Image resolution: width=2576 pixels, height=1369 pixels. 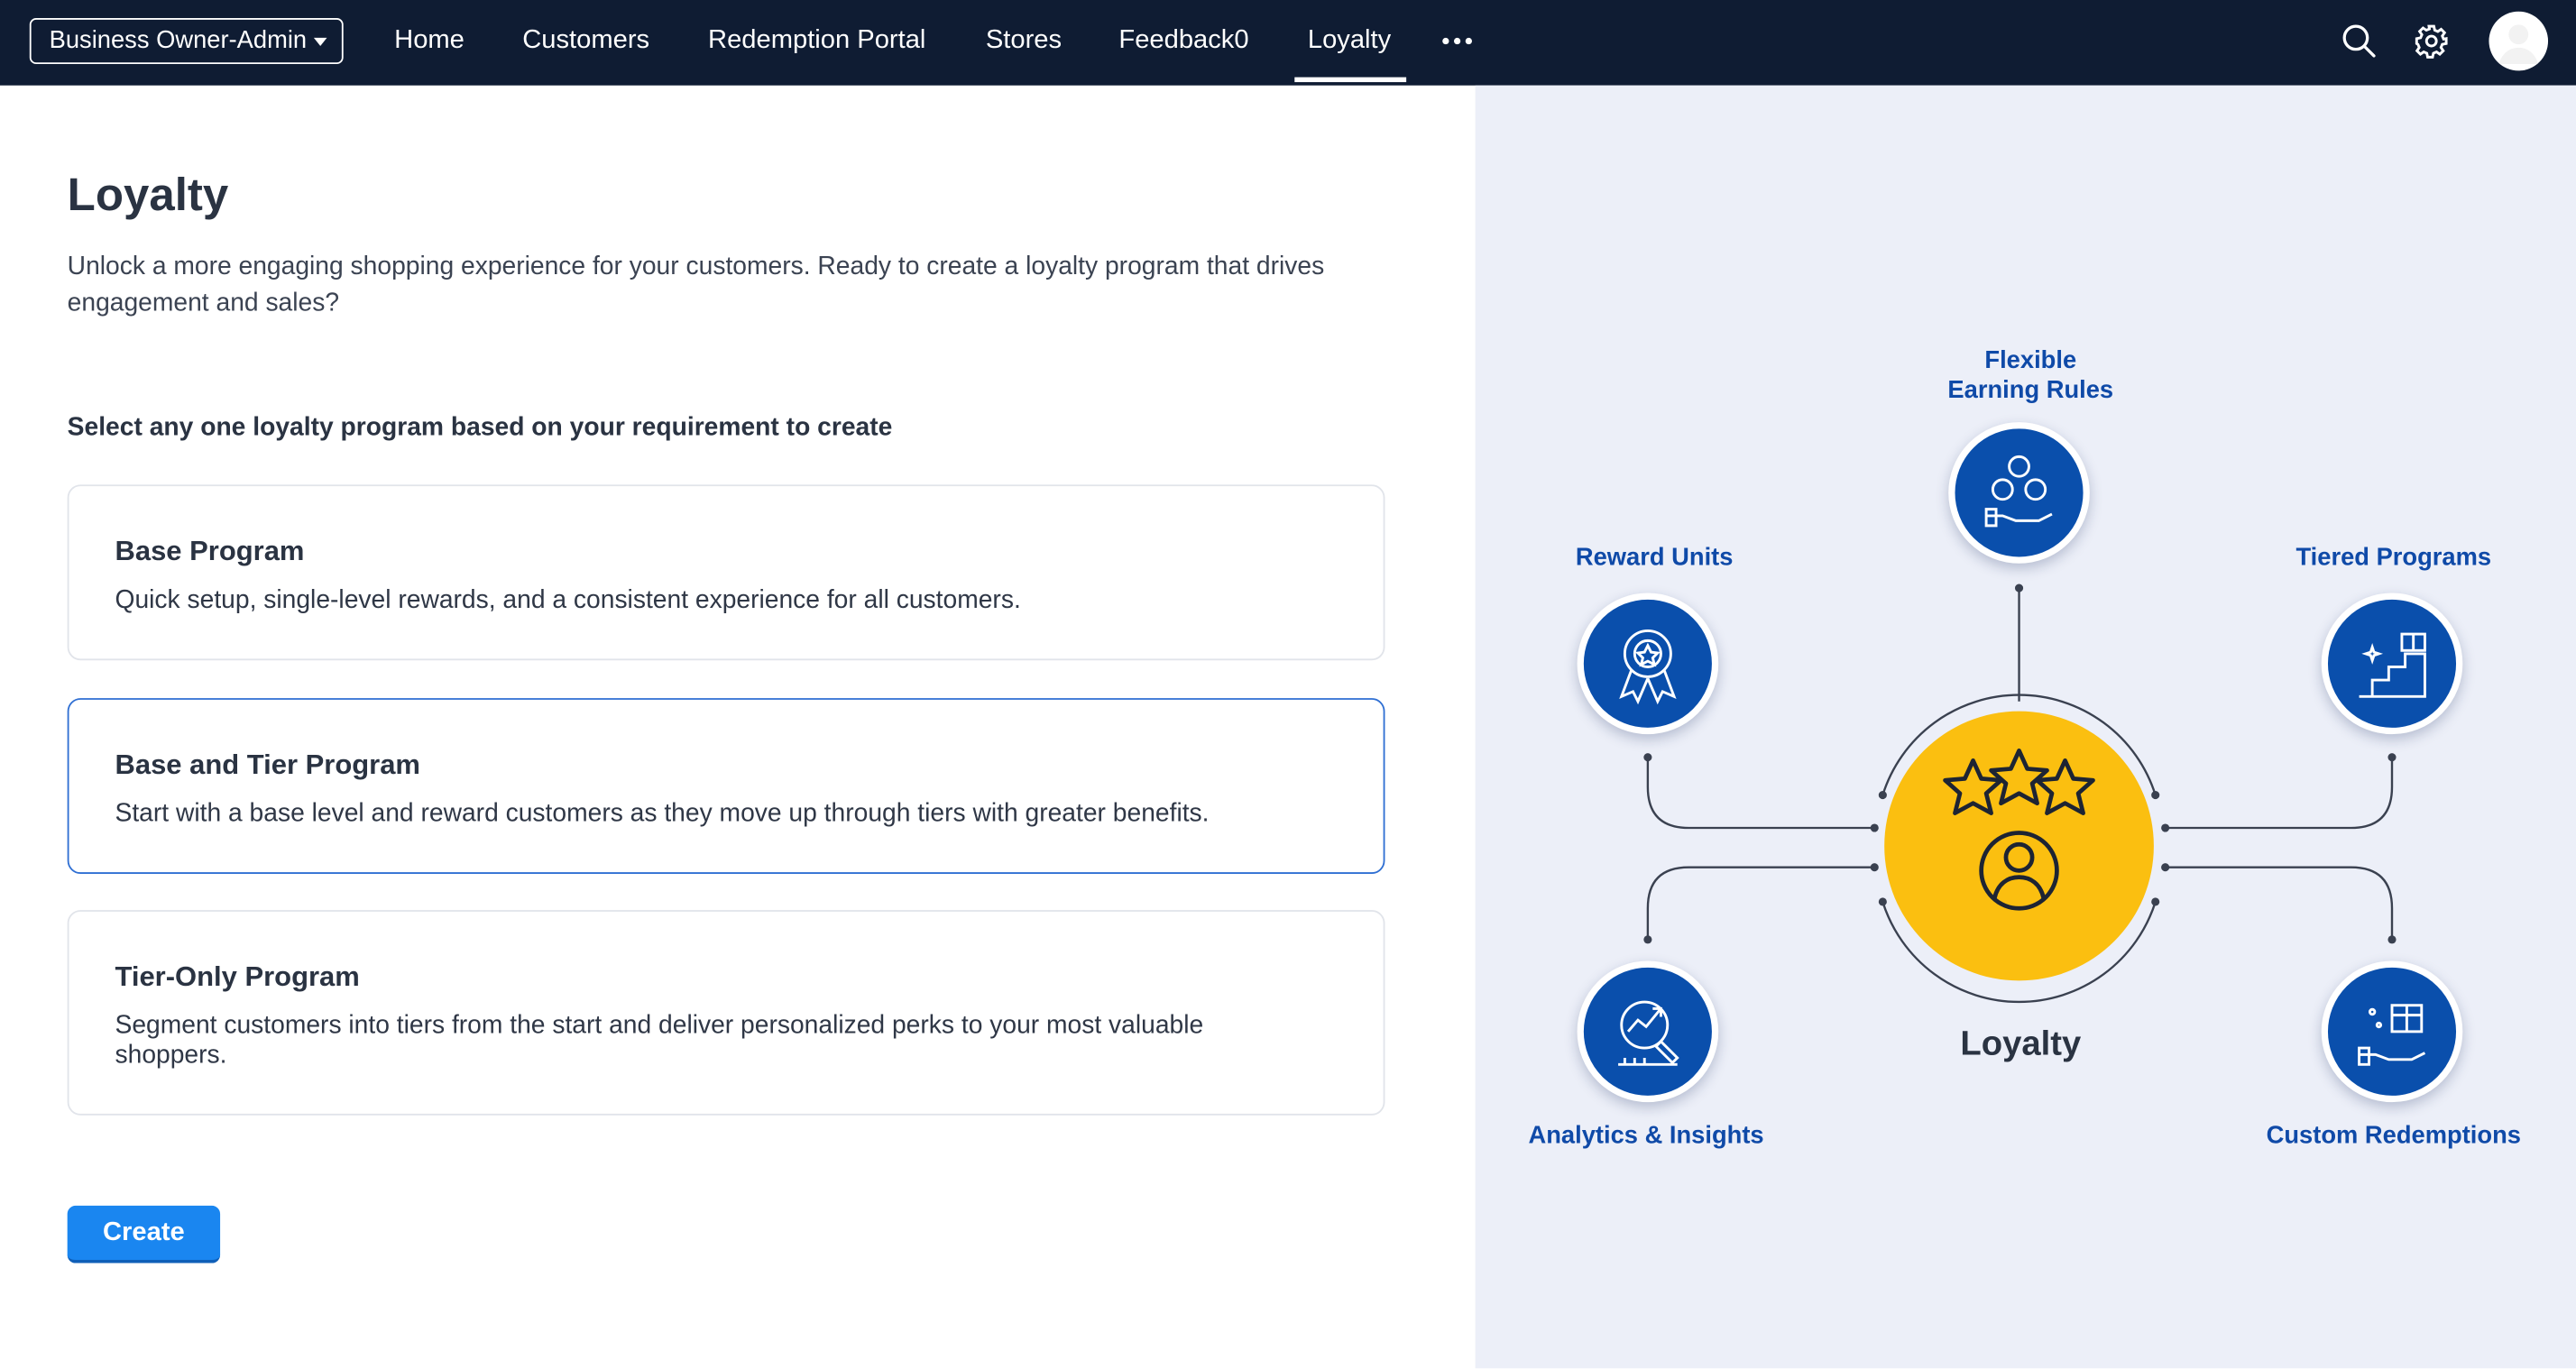 What do you see at coordinates (2359, 41) in the screenshot?
I see `search-icon` at bounding box center [2359, 41].